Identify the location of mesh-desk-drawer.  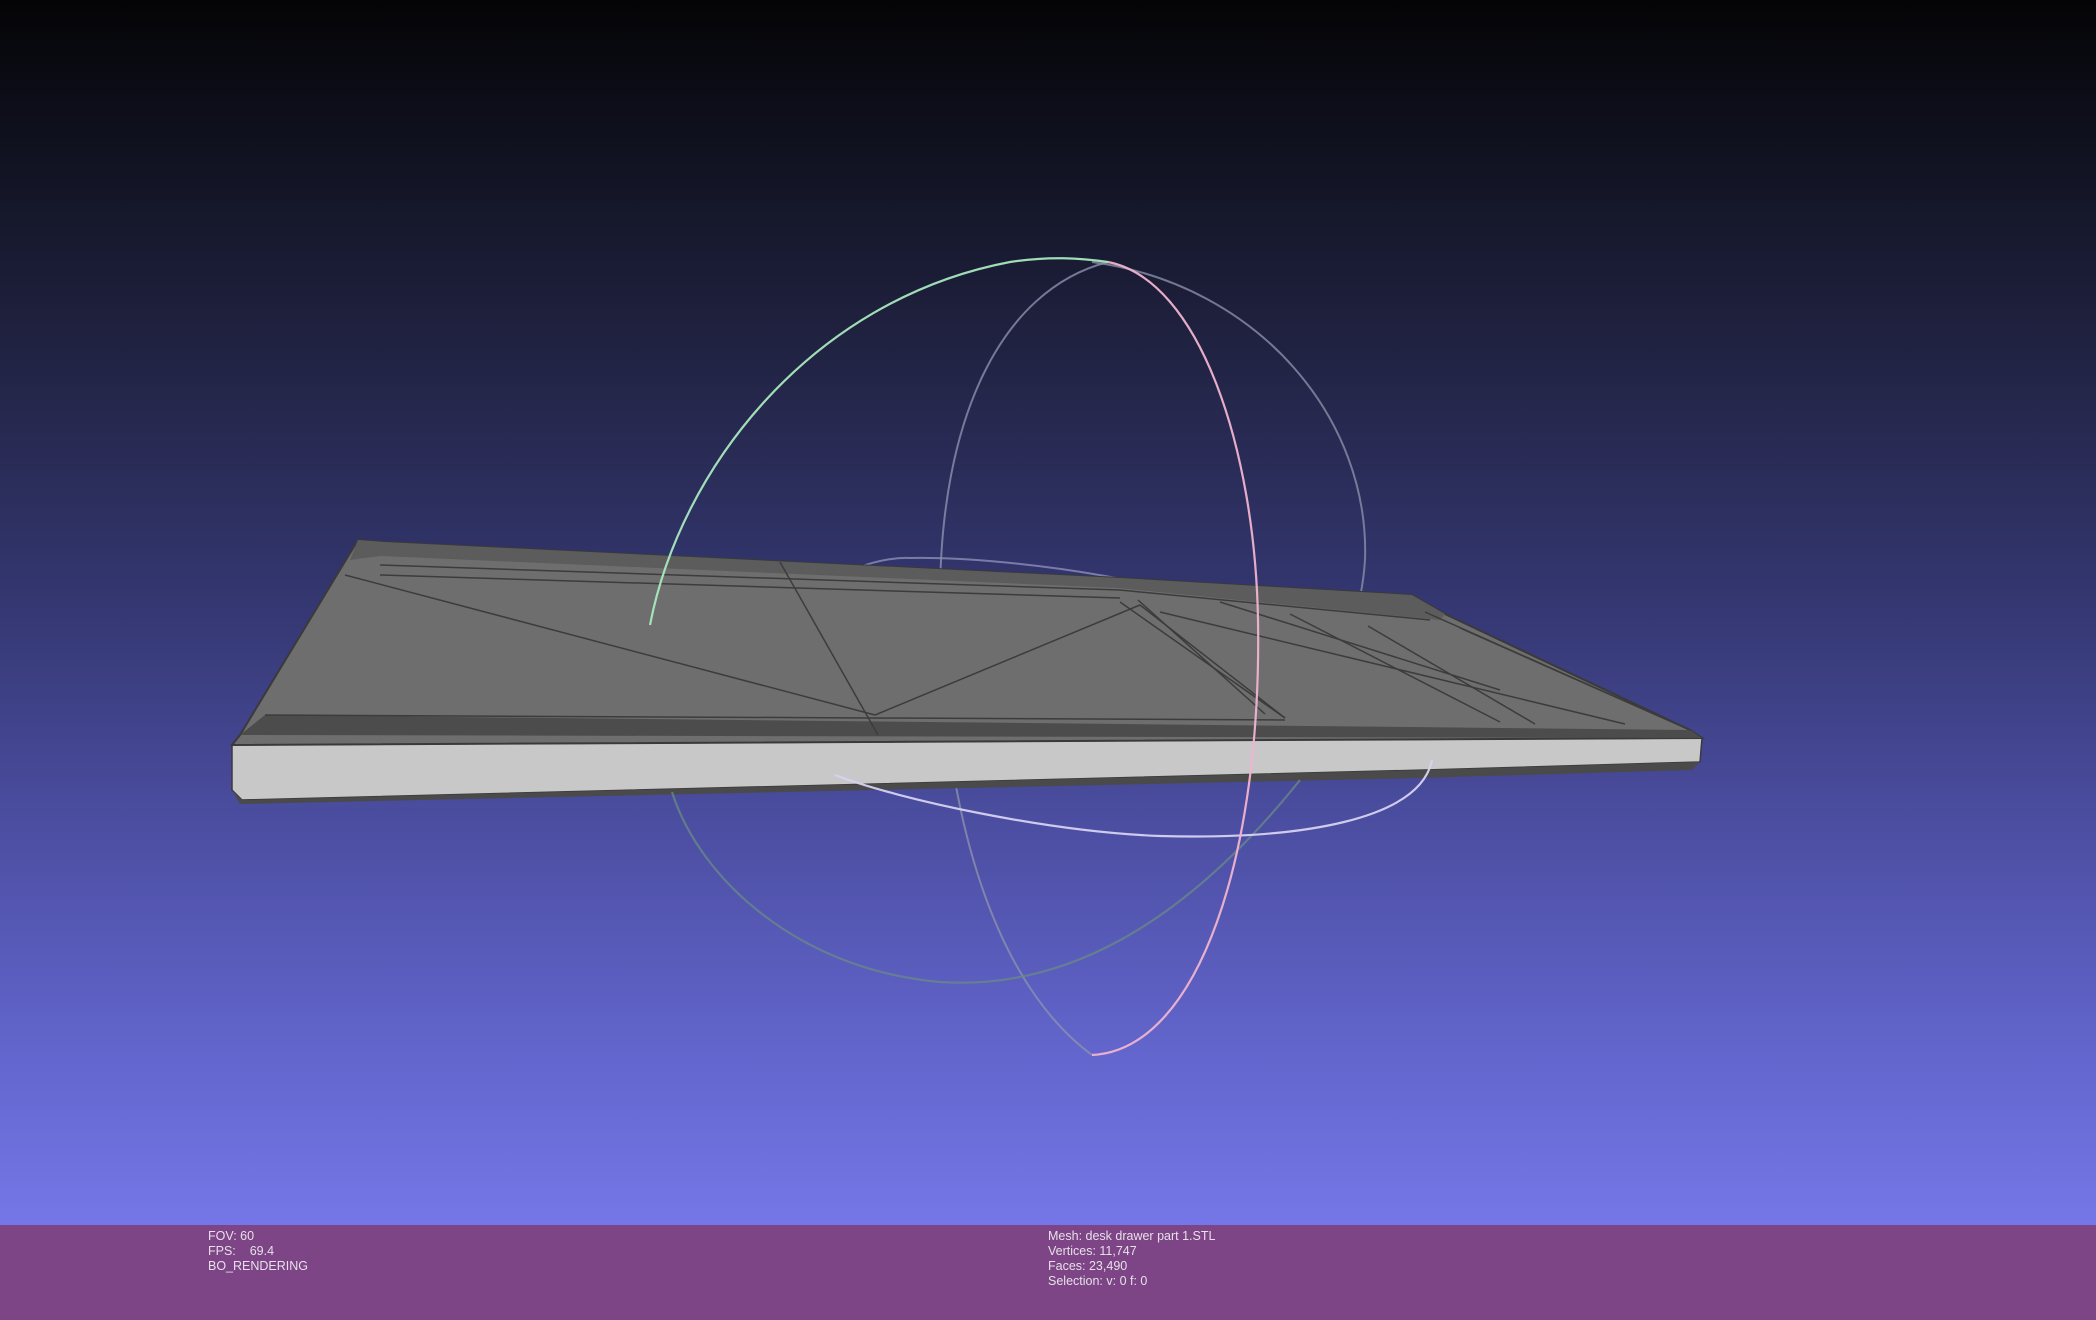
(967, 671).